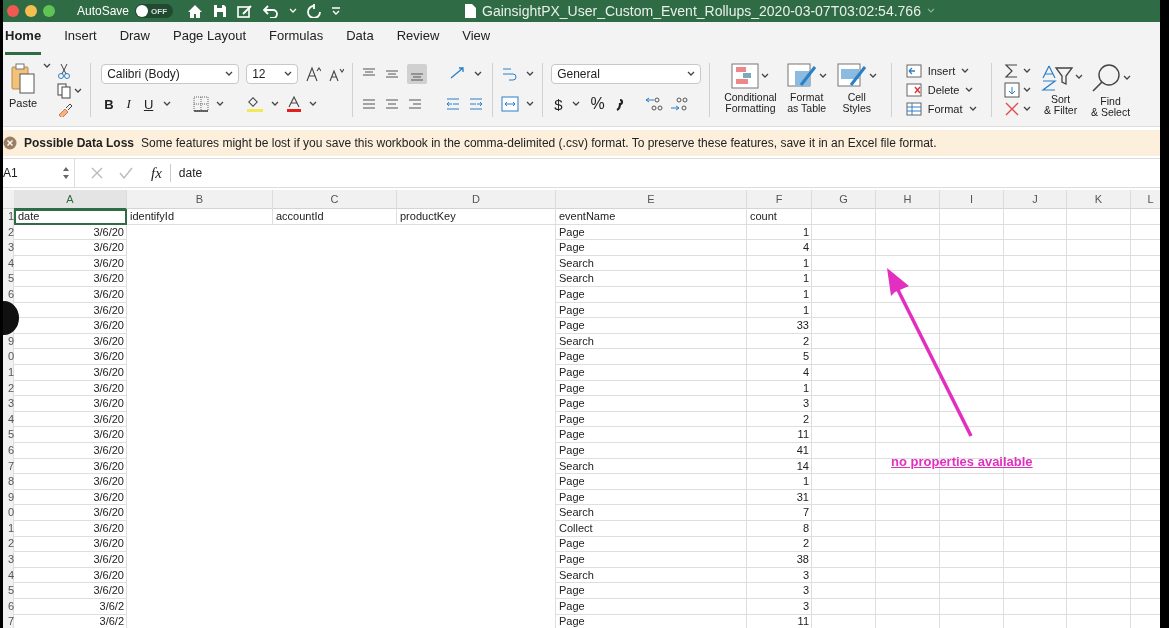  Describe the element at coordinates (626, 74) in the screenshot. I see `number-format-dropdown: General` at that location.